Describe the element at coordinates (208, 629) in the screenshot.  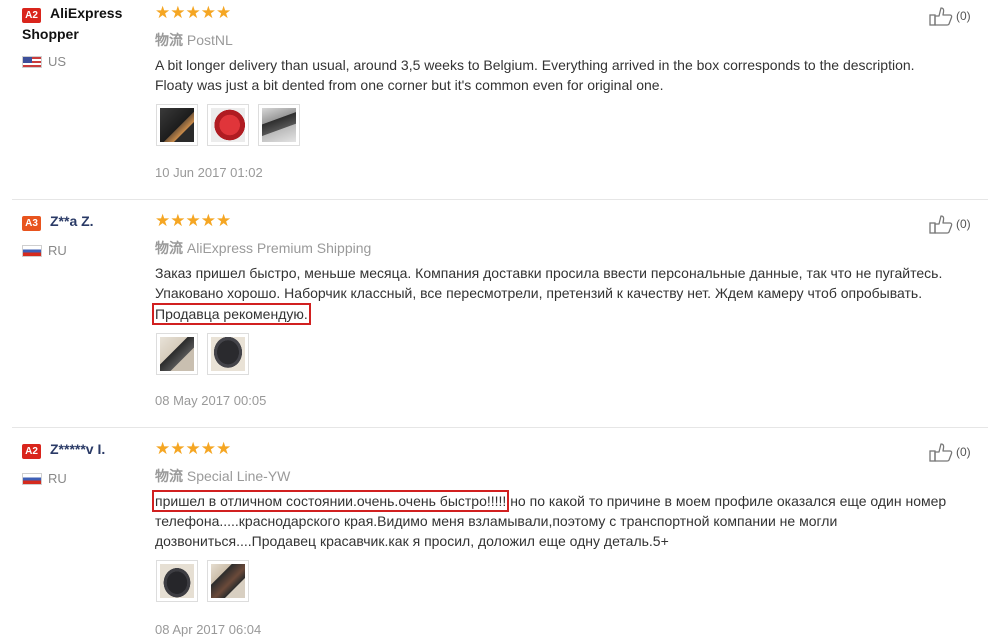
I see `review-date: 08 Apr 2017 06:04` at that location.